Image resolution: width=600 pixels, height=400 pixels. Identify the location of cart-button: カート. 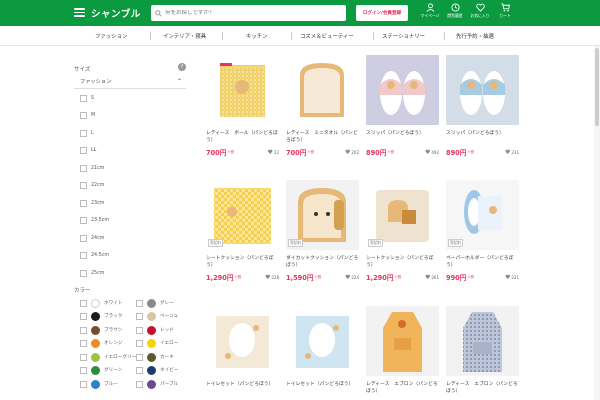
(505, 11).